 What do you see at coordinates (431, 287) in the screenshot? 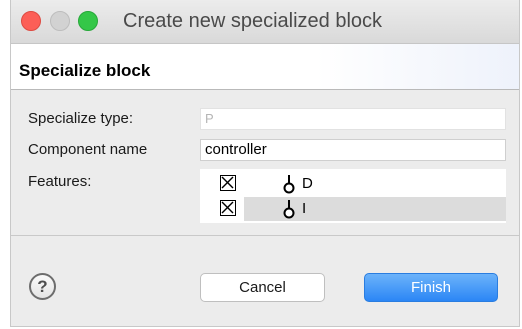
I see `finish-button: Finish` at bounding box center [431, 287].